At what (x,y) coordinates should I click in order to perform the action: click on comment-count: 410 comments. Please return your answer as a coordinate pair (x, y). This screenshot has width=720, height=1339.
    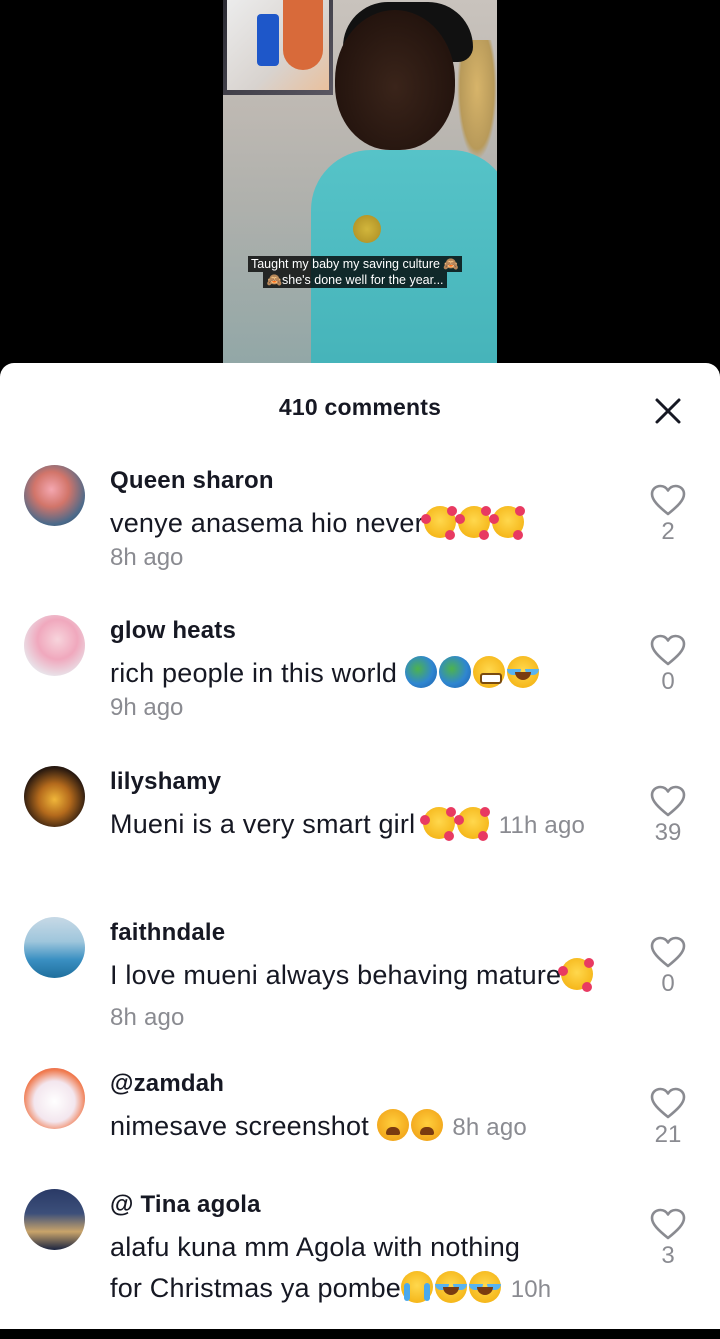
    Looking at the image, I should click on (360, 407).